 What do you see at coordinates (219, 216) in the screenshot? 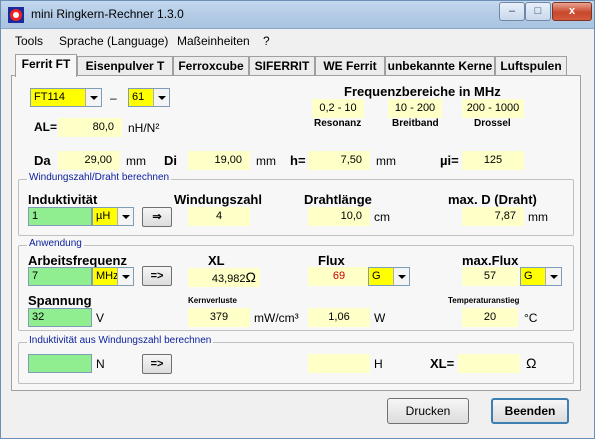
I see `turns-value: 4` at bounding box center [219, 216].